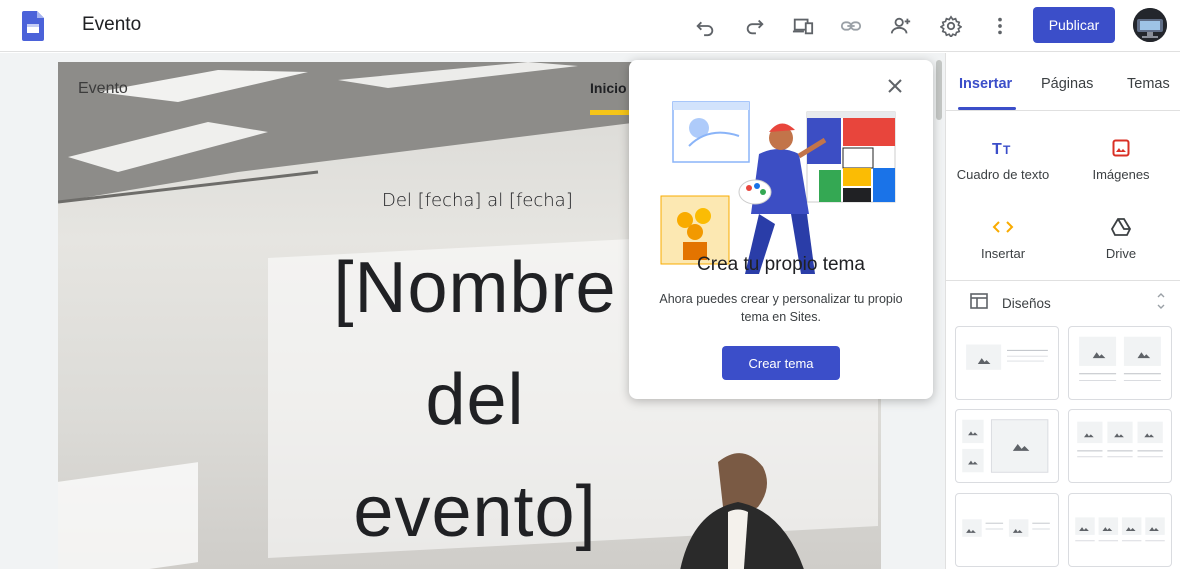  What do you see at coordinates (1003, 159) in the screenshot?
I see `insert-text-box-button: TT Cuadro de texto` at bounding box center [1003, 159].